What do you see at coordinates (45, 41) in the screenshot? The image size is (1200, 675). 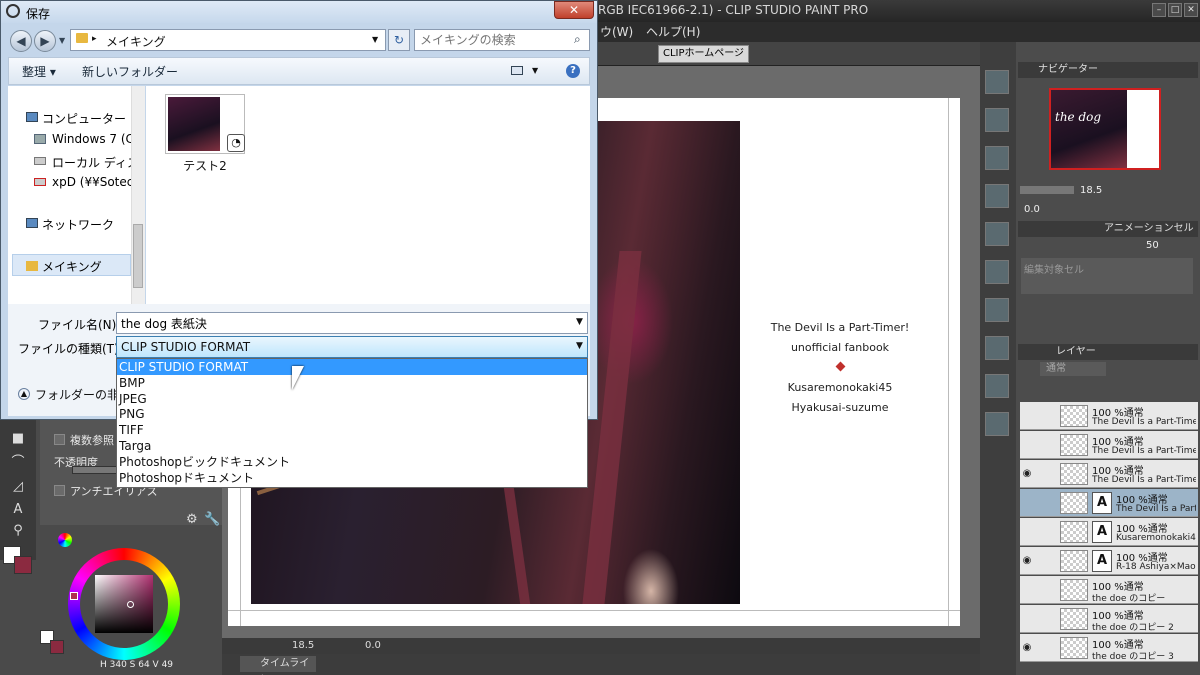 I see `forward-button: ▶` at bounding box center [45, 41].